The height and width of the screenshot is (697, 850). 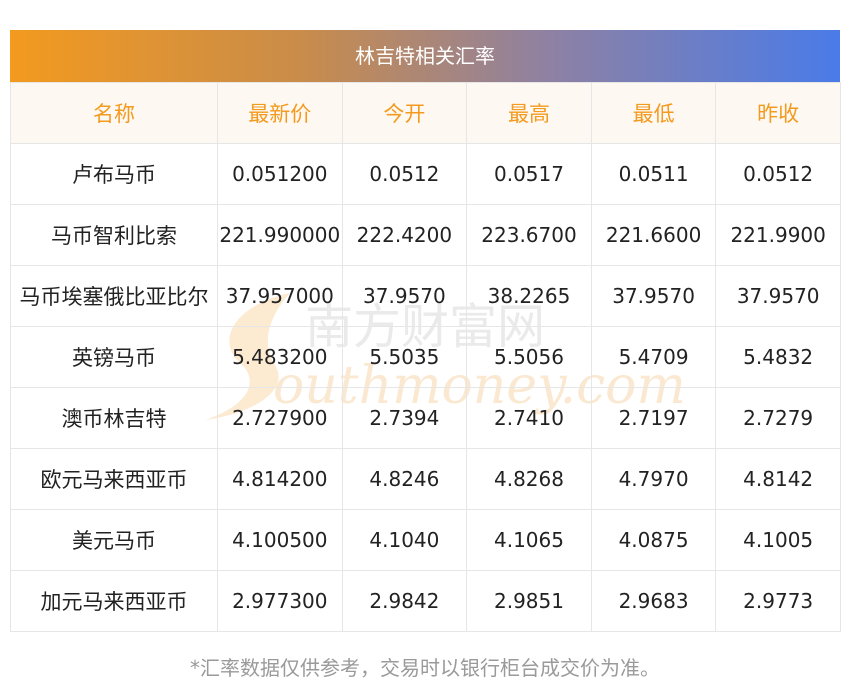 What do you see at coordinates (529, 174) in the screenshot?
I see `cell-high: 0.0517` at bounding box center [529, 174].